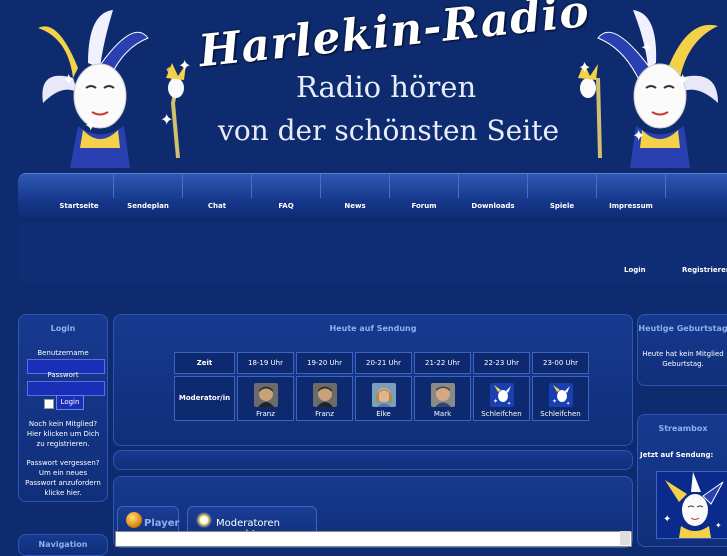 The height and width of the screenshot is (556, 727). I want to click on jester-right-logo, so click(648, 89).